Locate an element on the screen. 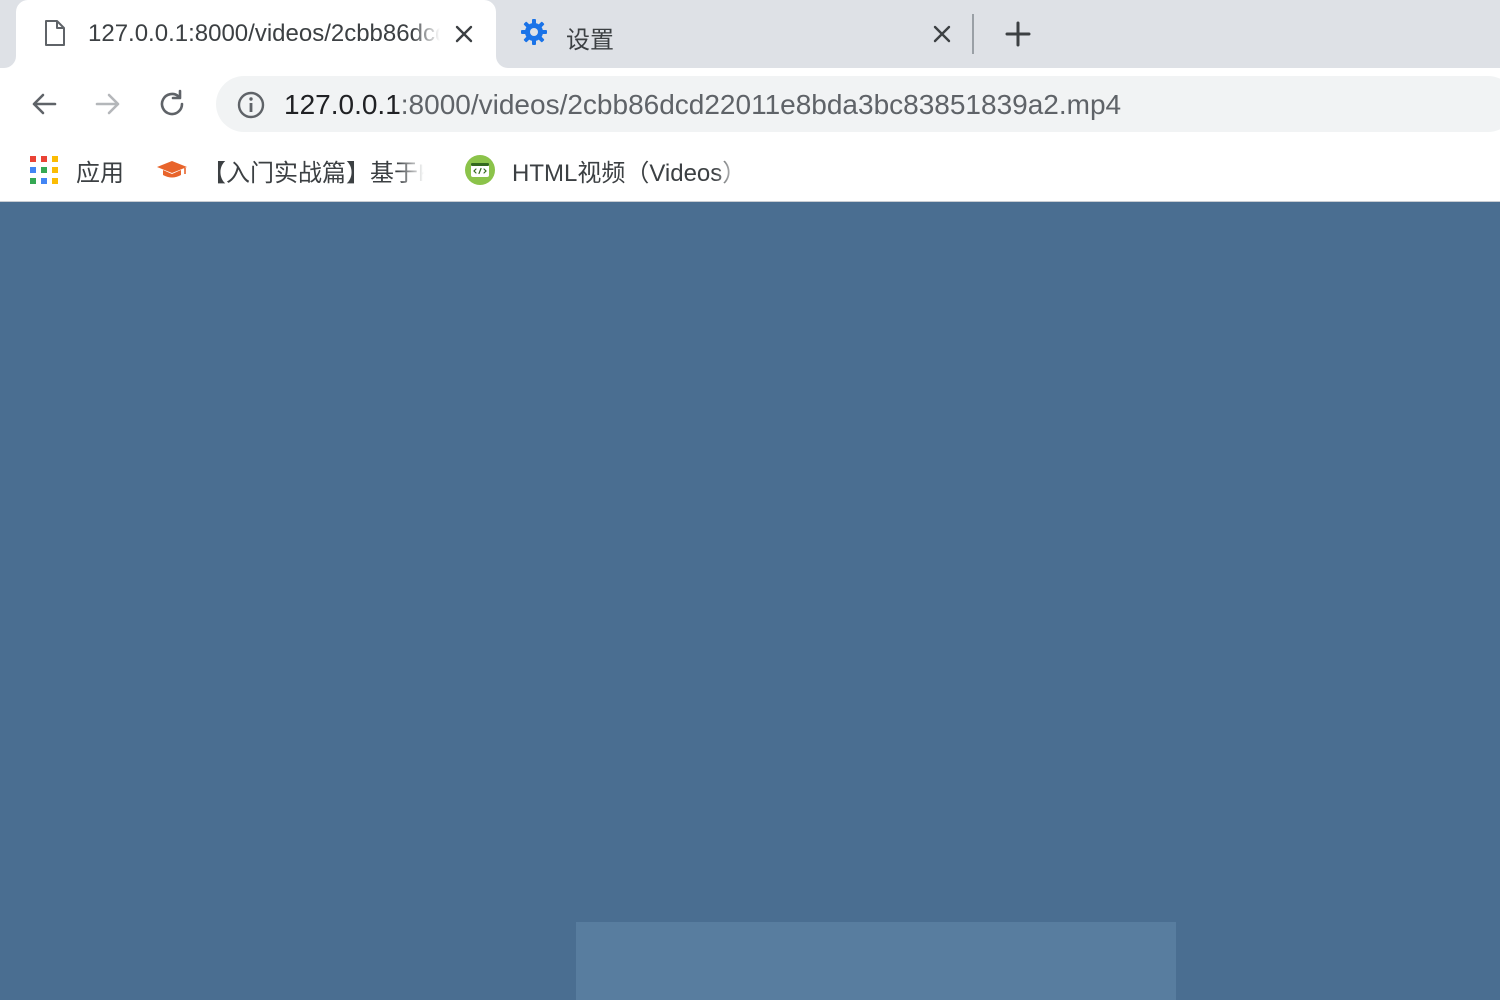  apps-grid-icon is located at coordinates (44, 170).